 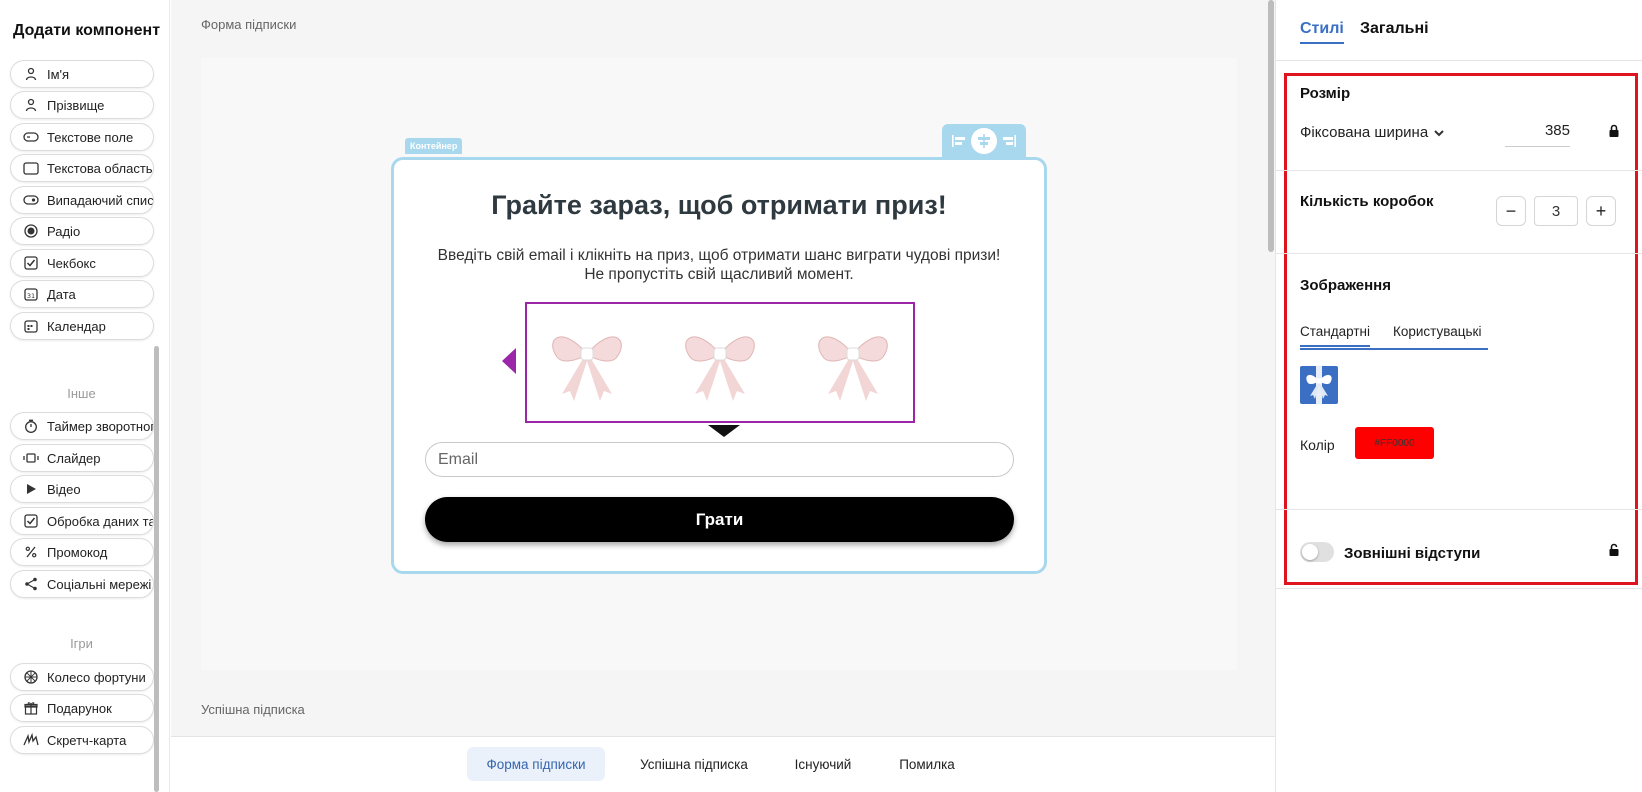 What do you see at coordinates (31, 677) in the screenshot?
I see `wheel-icon` at bounding box center [31, 677].